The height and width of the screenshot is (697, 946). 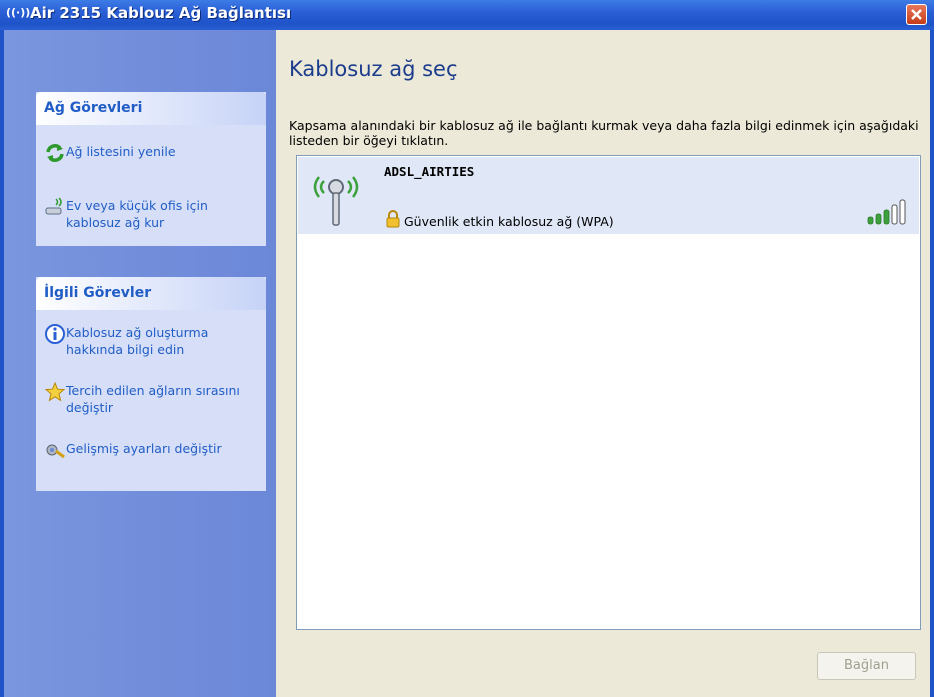 I want to click on lock-icon, so click(x=393, y=219).